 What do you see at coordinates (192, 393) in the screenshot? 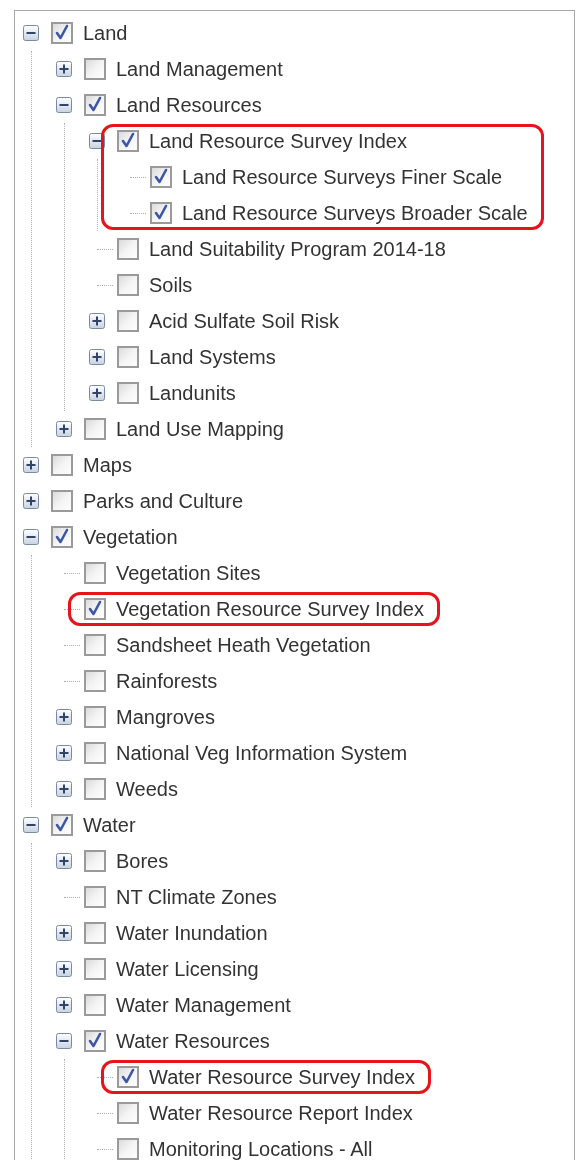
I see `layer-label: Landunits` at bounding box center [192, 393].